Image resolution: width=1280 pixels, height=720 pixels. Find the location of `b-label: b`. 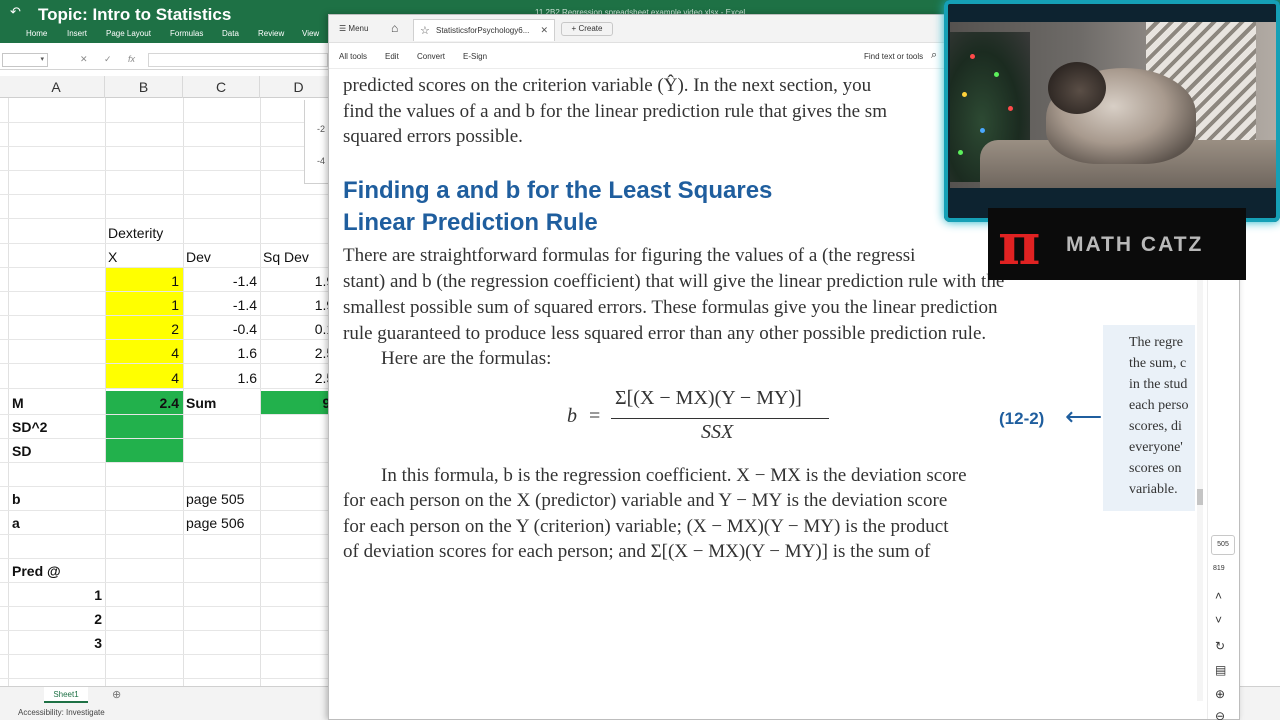

b-label: b is located at coordinates (16, 499).